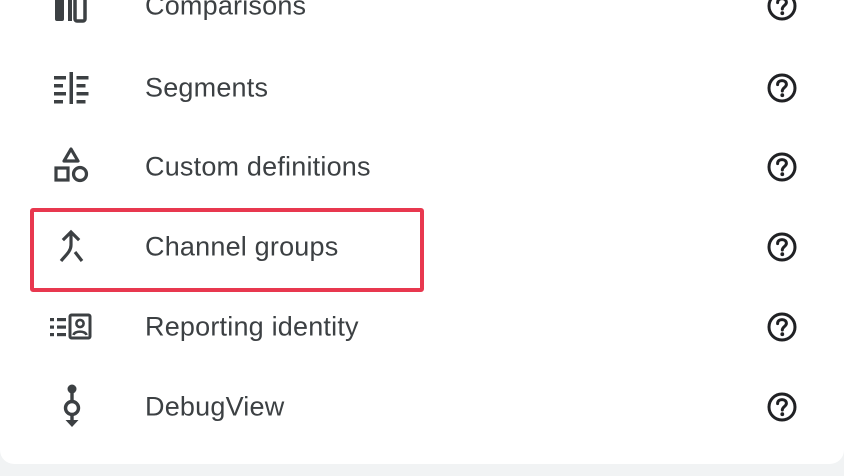 Image resolution: width=844 pixels, height=476 pixels. I want to click on menu-item-label: Custom definitions, so click(258, 166).